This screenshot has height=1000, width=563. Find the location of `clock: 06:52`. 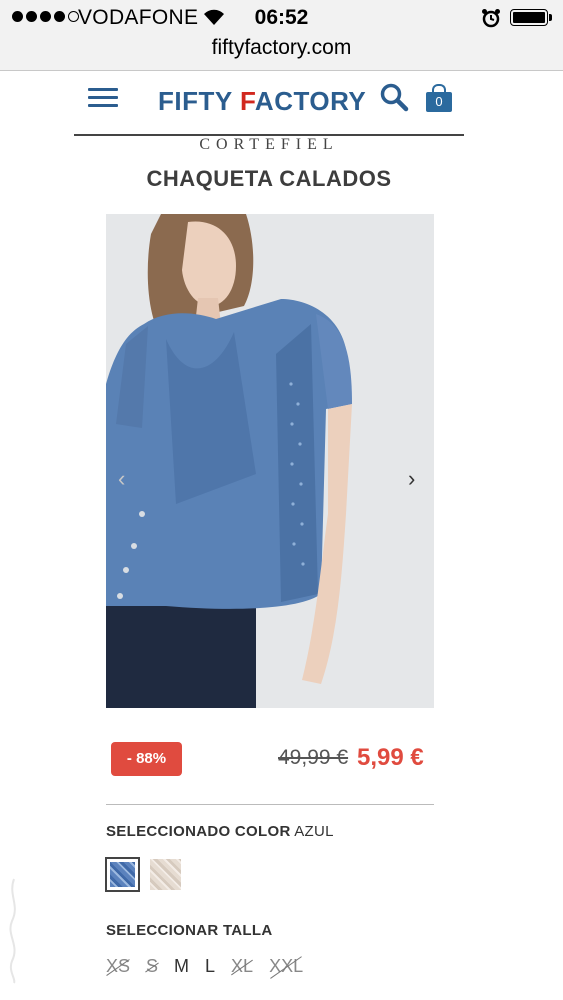

clock: 06:52 is located at coordinates (281, 17).